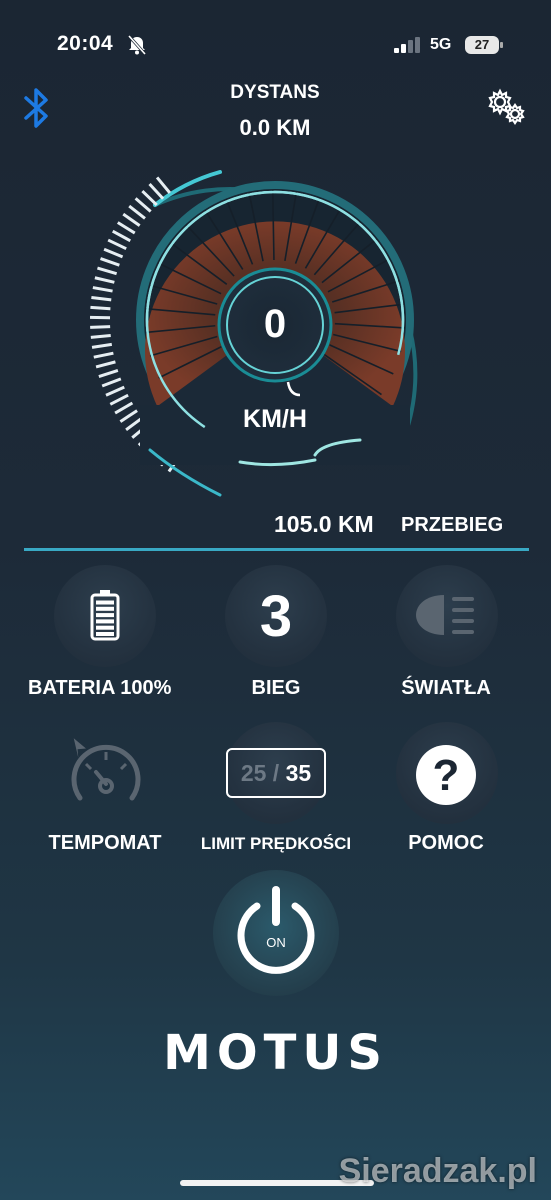 This screenshot has width=551, height=1200. What do you see at coordinates (482, 45) in the screenshot?
I see `status-battery: 27` at bounding box center [482, 45].